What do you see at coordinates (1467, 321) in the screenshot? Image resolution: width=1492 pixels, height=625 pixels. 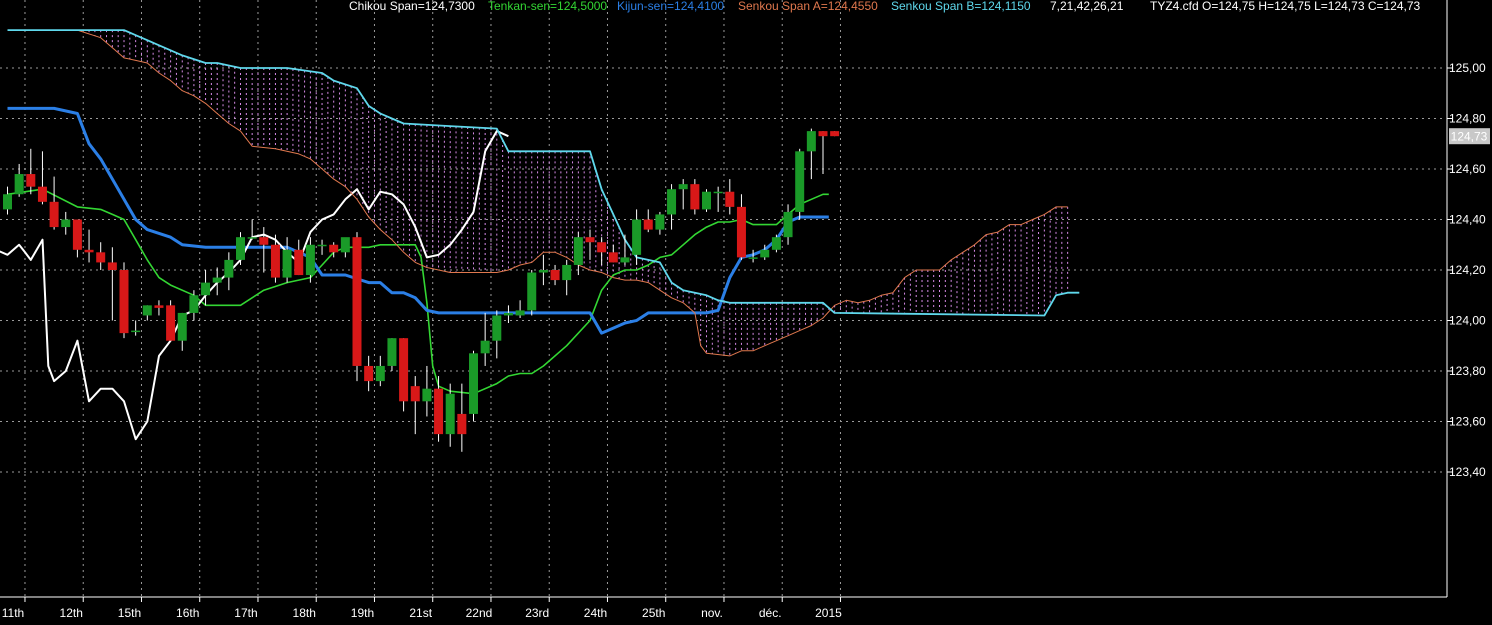 I see `y-tick-label: 124,00` at bounding box center [1467, 321].